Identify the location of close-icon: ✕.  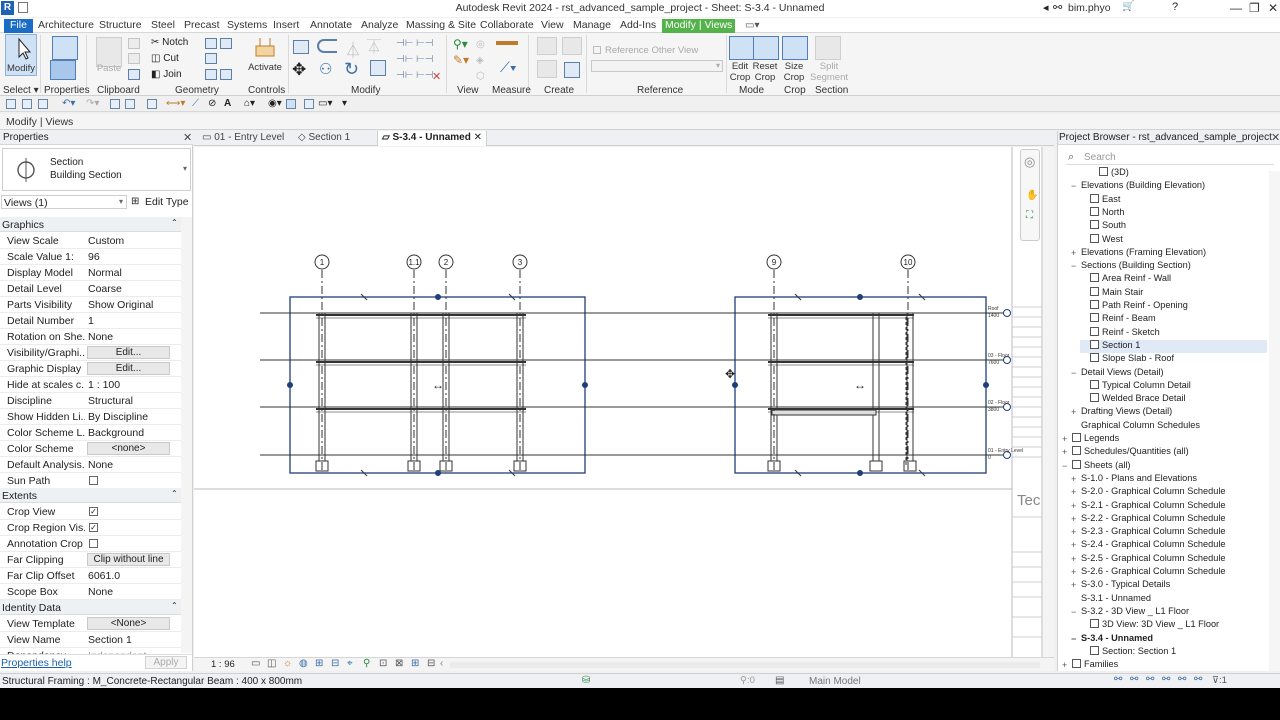
(1275, 137).